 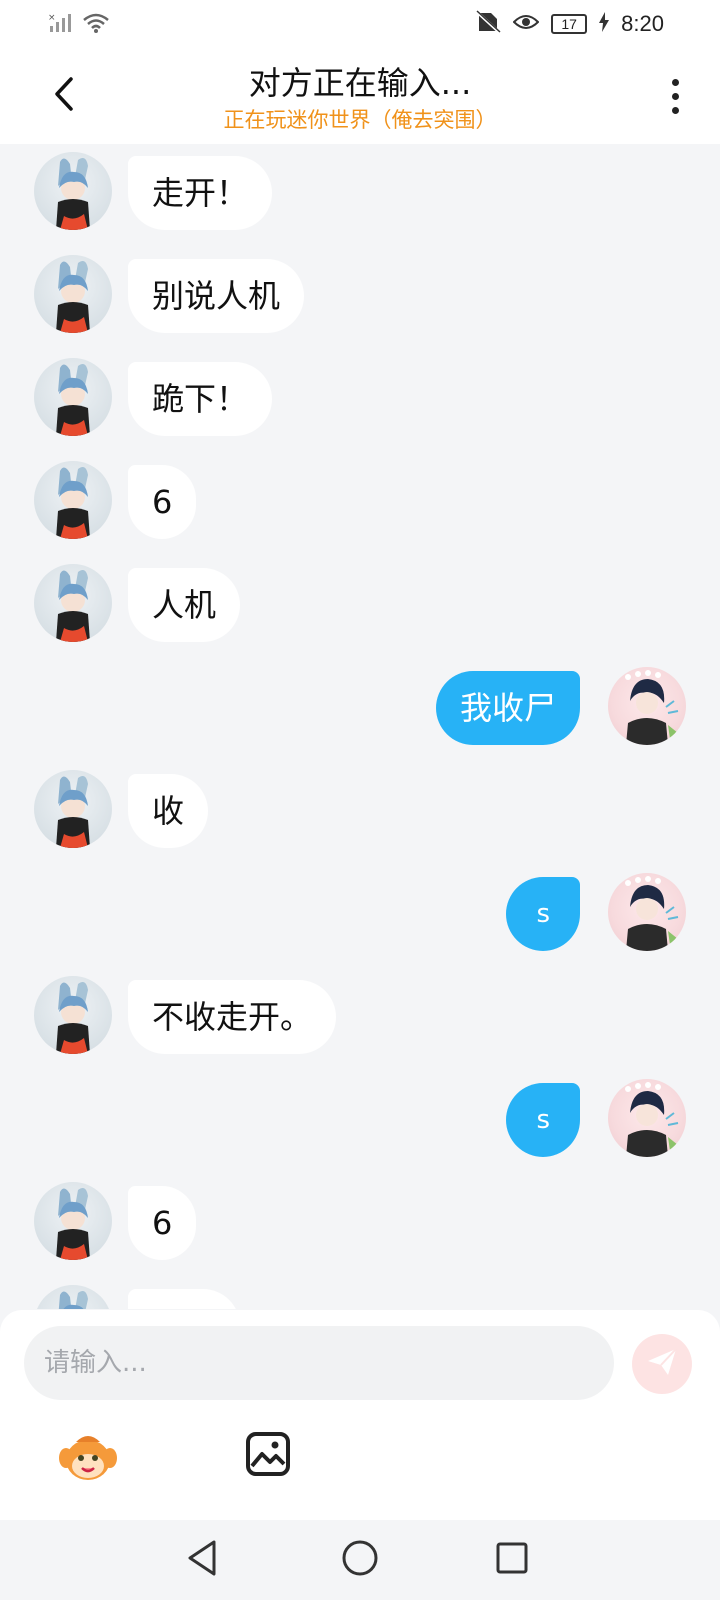 I want to click on image-button, so click(x=268, y=1454).